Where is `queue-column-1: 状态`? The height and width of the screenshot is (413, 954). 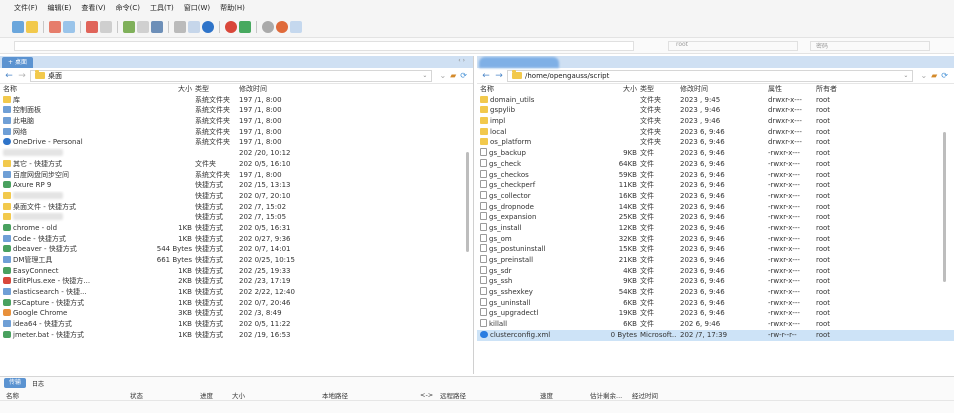
queue-column-1: 状态 is located at coordinates (136, 395).